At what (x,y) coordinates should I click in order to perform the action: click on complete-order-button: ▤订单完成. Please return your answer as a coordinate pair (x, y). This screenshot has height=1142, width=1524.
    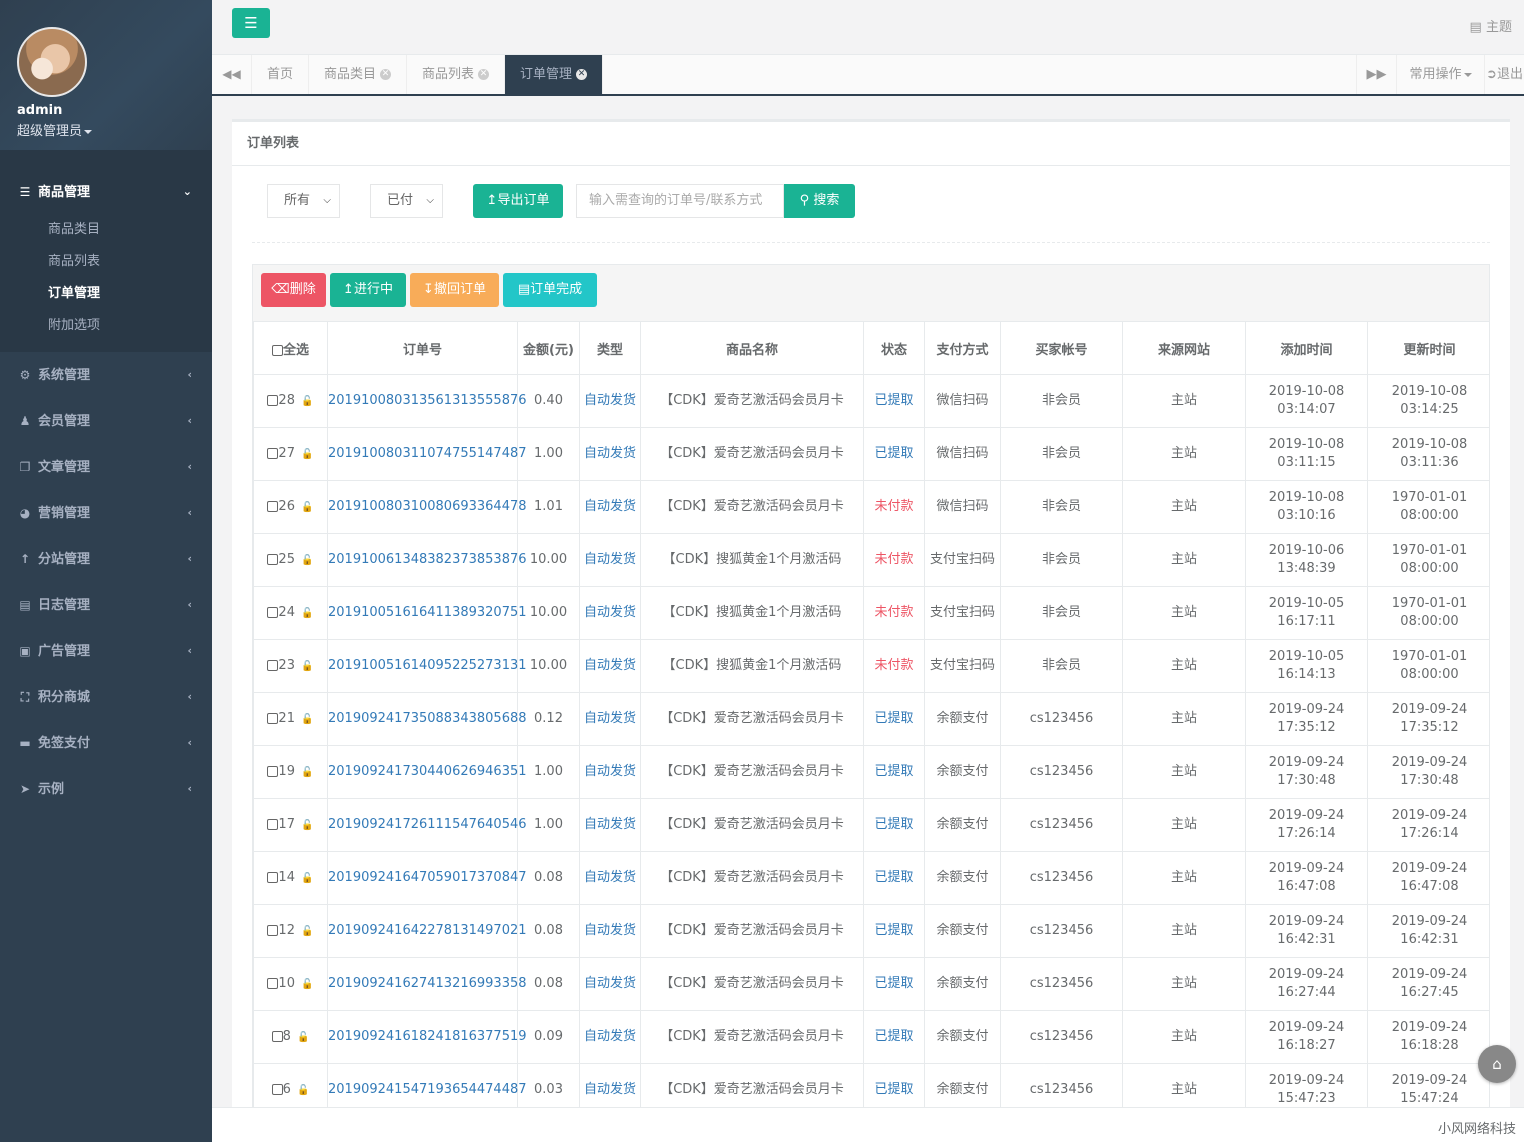
    Looking at the image, I should click on (550, 290).